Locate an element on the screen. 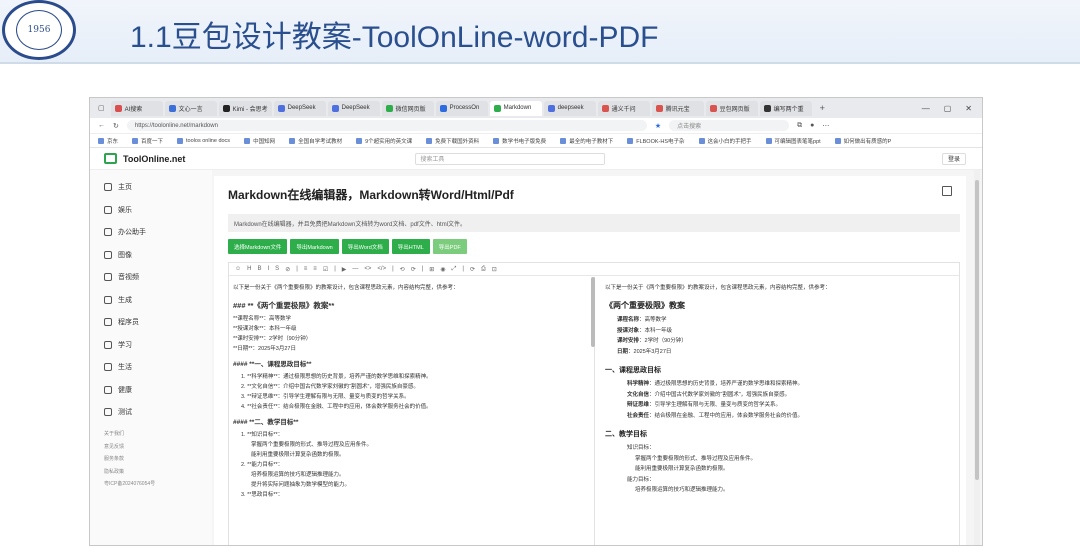  source-line: 能利用重要极限计算复杂函数的极限。 is located at coordinates (298, 455).